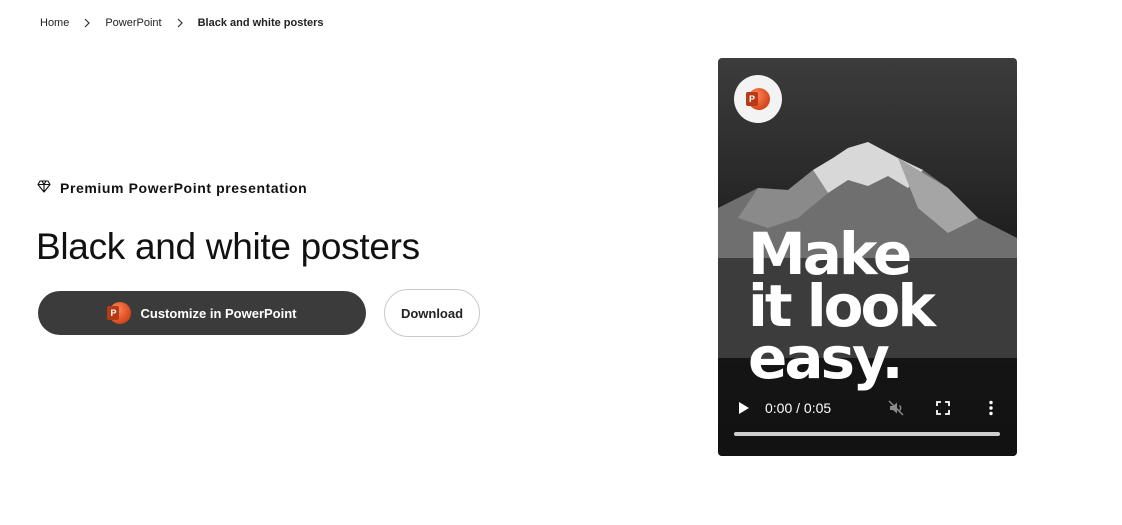  I want to click on video-time: 0:00 / 0:05, so click(798, 408).